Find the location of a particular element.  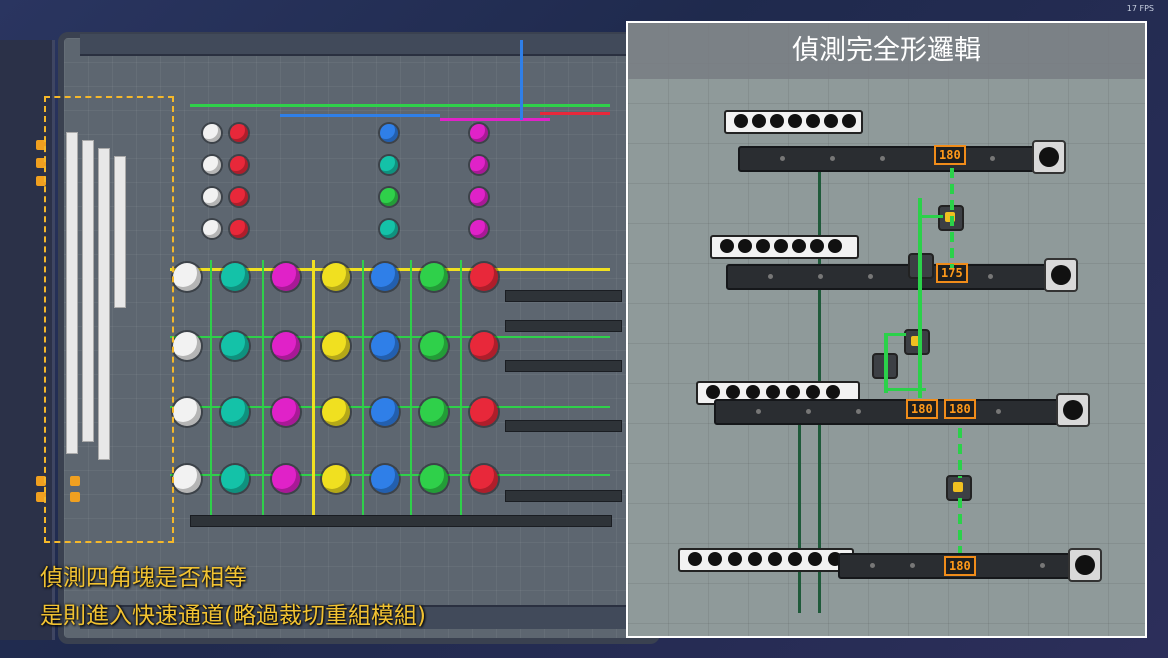

mixer-green is located at coordinates (389, 197).